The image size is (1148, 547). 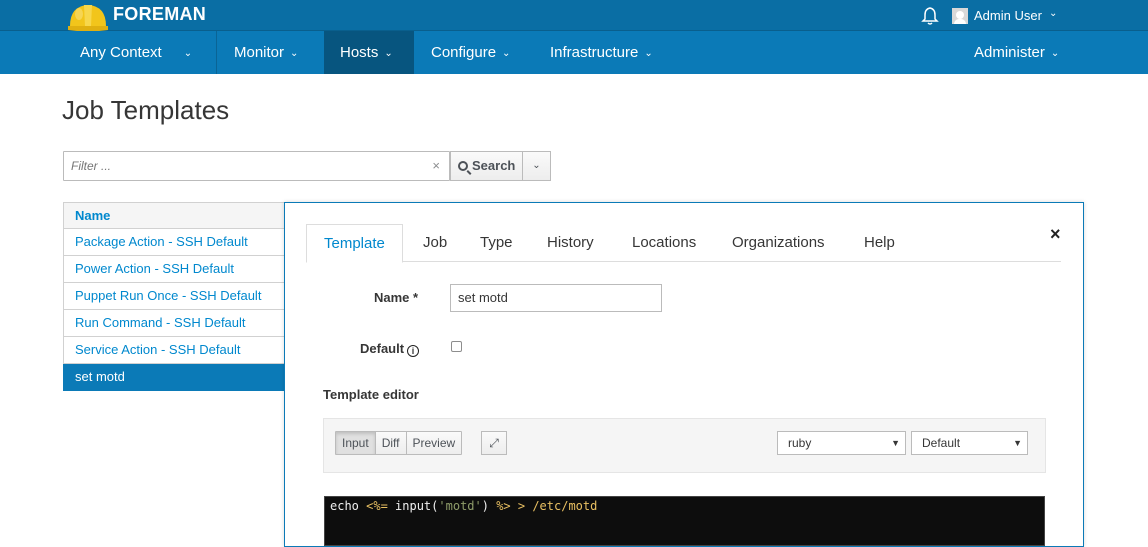 I want to click on nav-hosts: Hosts ⌄, so click(x=369, y=52).